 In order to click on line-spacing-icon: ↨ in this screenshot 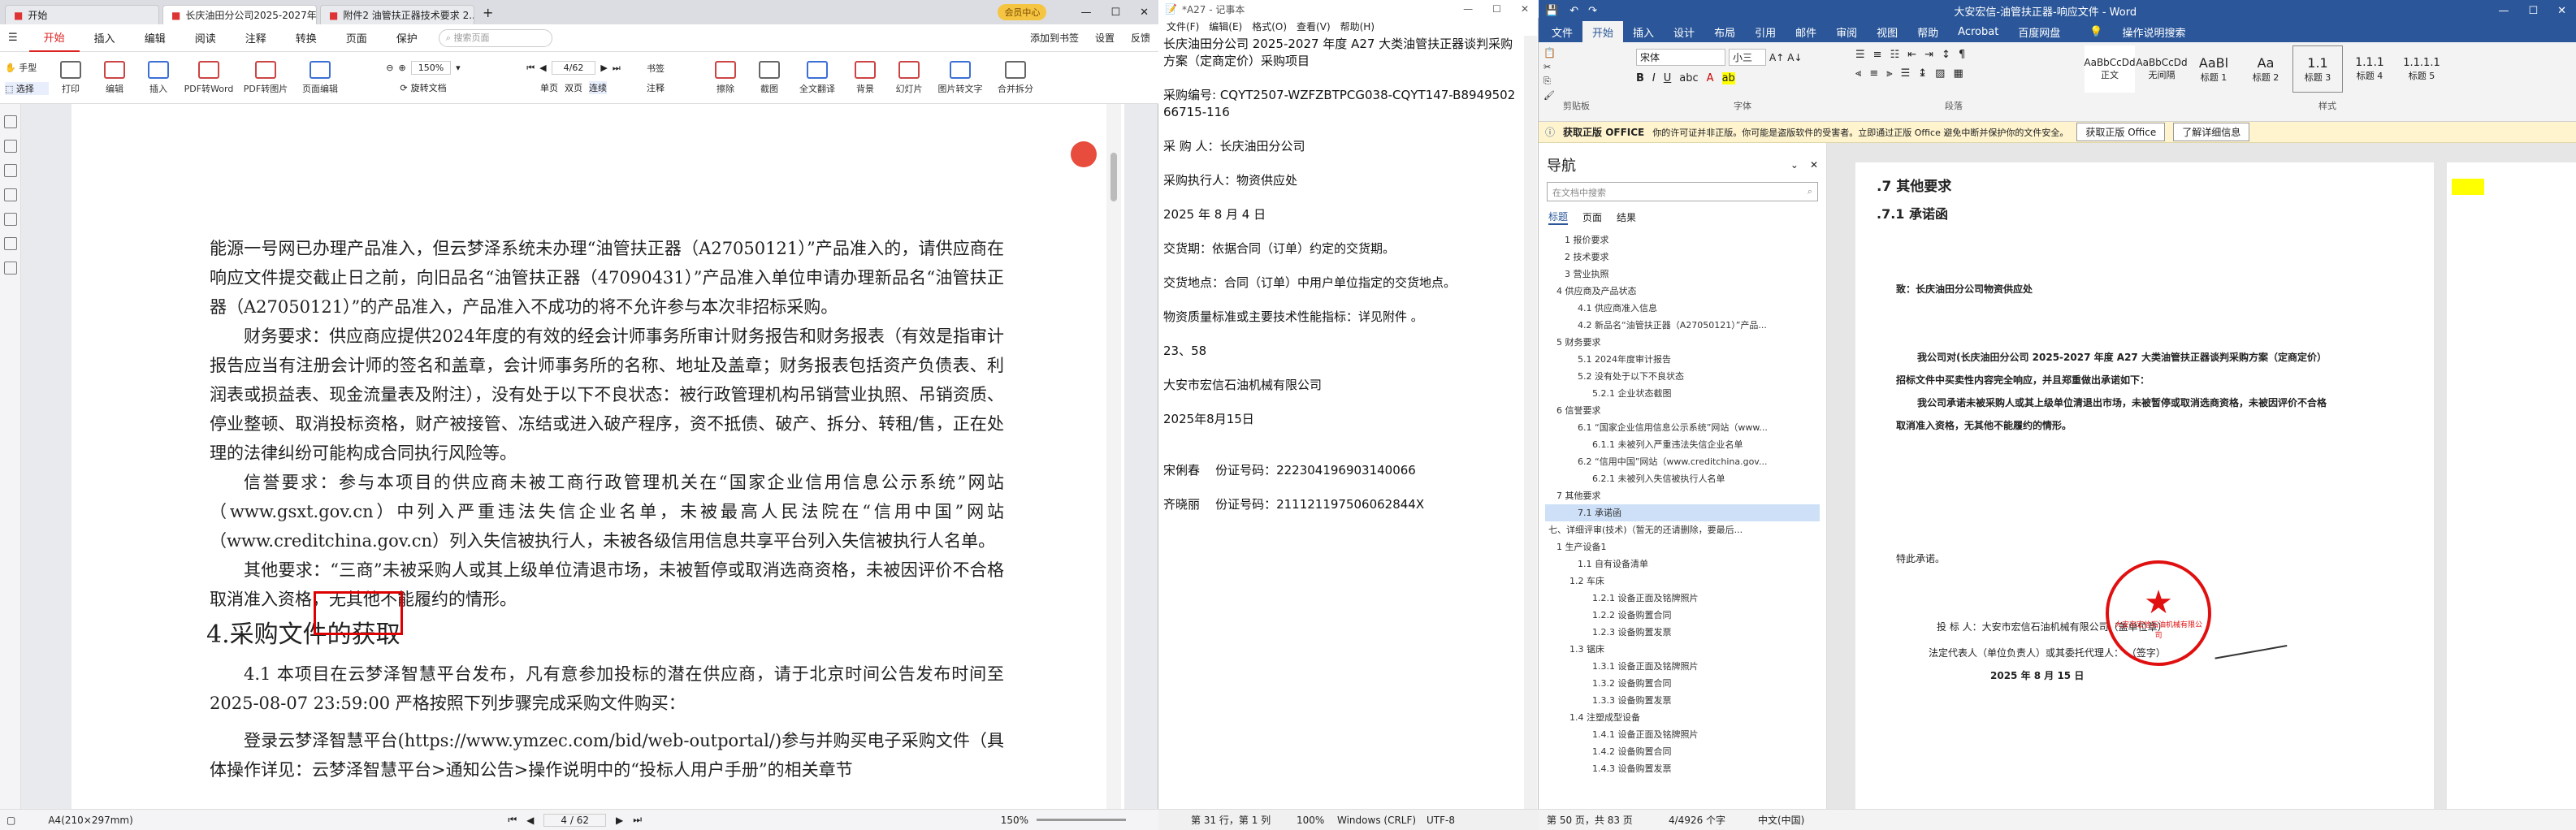, I will do `click(1922, 73)`.